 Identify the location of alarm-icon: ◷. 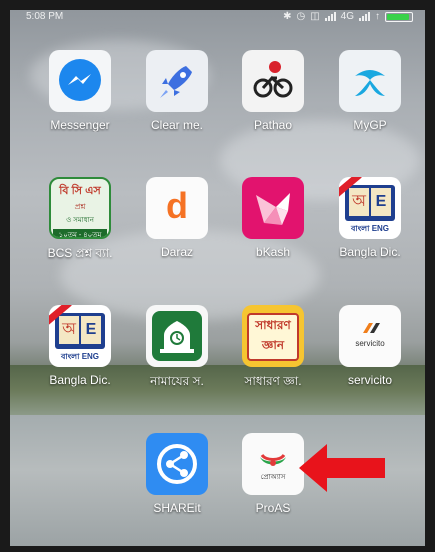
(301, 16).